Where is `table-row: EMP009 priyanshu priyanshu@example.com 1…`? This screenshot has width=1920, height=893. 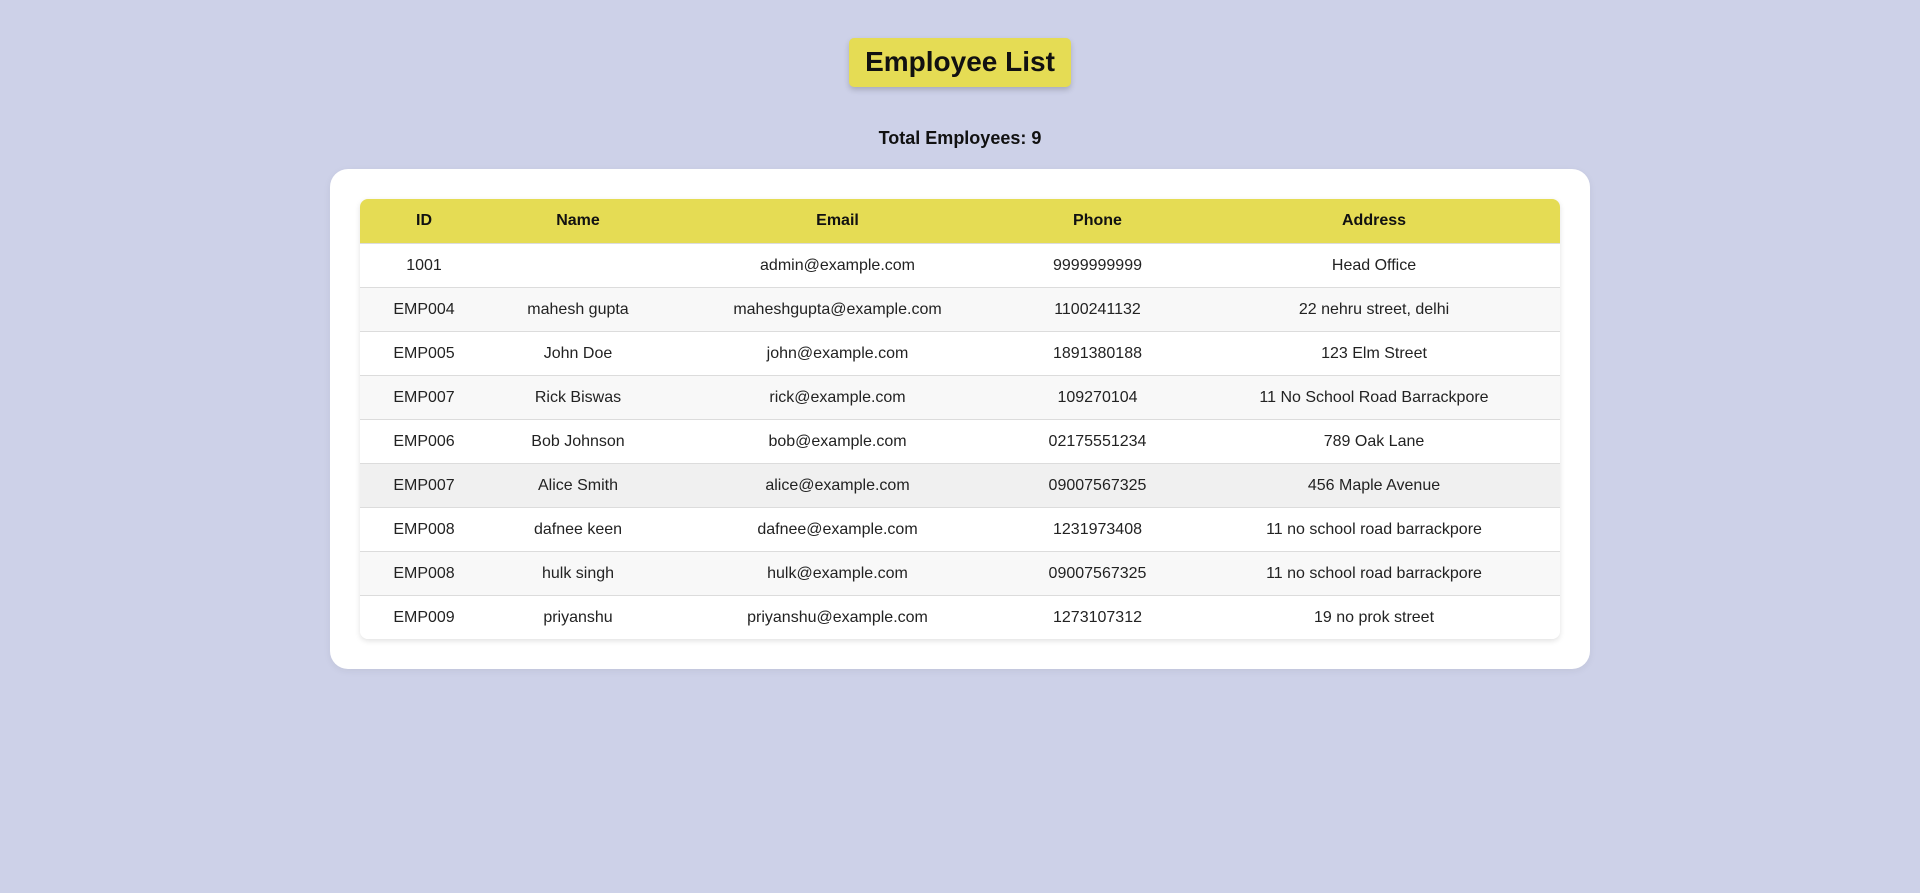
table-row: EMP009 priyanshu priyanshu@example.com 1… is located at coordinates (960, 617).